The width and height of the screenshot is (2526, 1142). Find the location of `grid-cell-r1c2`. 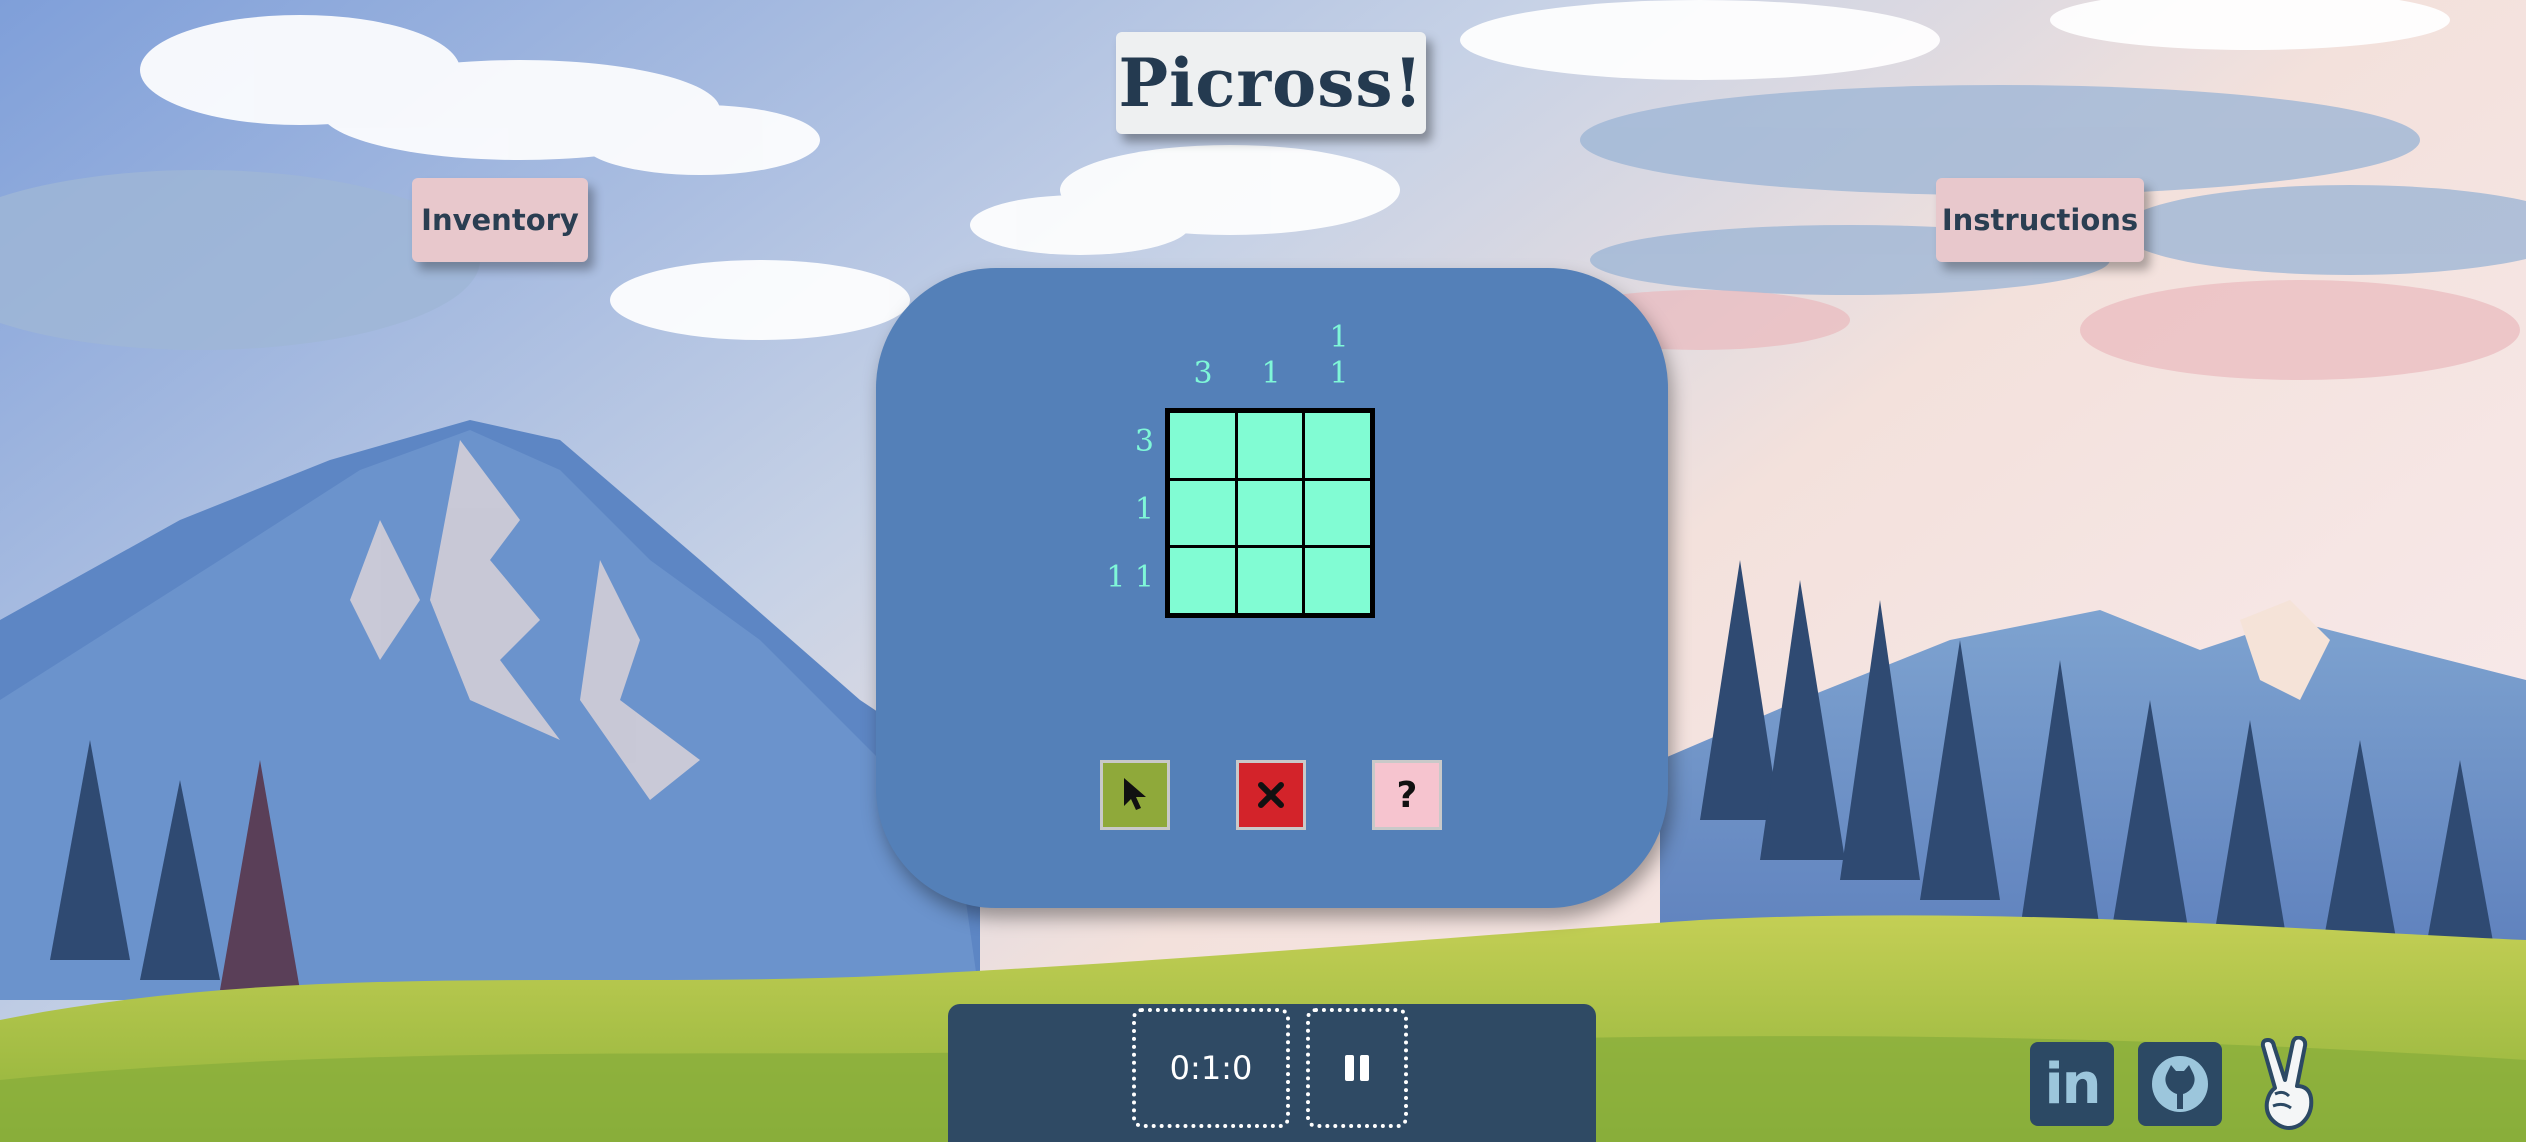

grid-cell-r1c2 is located at coordinates (1270, 445).